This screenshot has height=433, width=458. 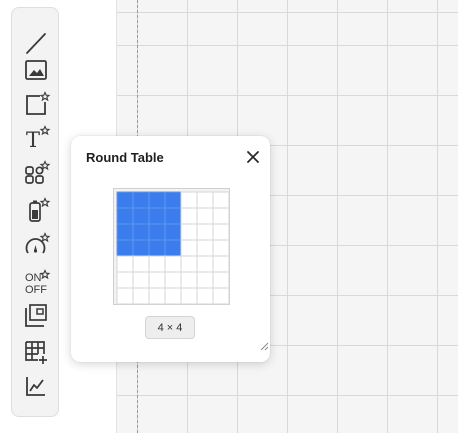 I want to click on table-add-icon, so click(x=36, y=352).